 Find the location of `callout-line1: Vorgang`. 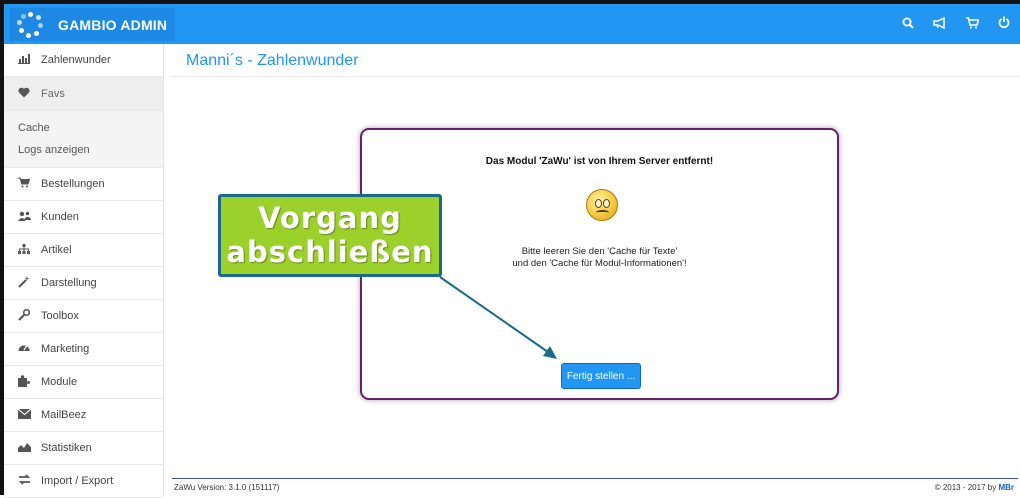

callout-line1: Vorgang is located at coordinates (330, 218).